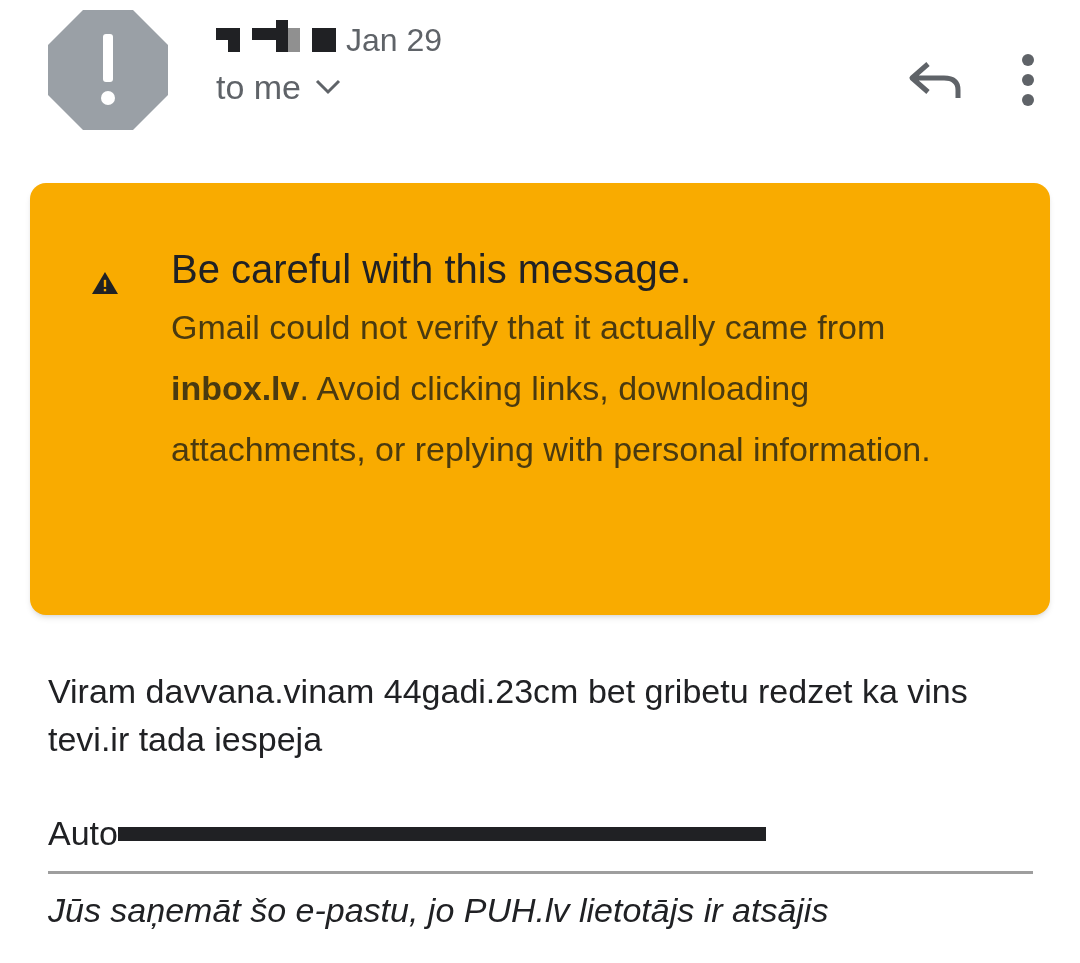 The width and height of the screenshot is (1080, 963). Describe the element at coordinates (439, 910) in the screenshot. I see `footer-text: Jūs saņemāt šo e-pastu, jo PUH.lv lietotājs ir atsājis` at that location.